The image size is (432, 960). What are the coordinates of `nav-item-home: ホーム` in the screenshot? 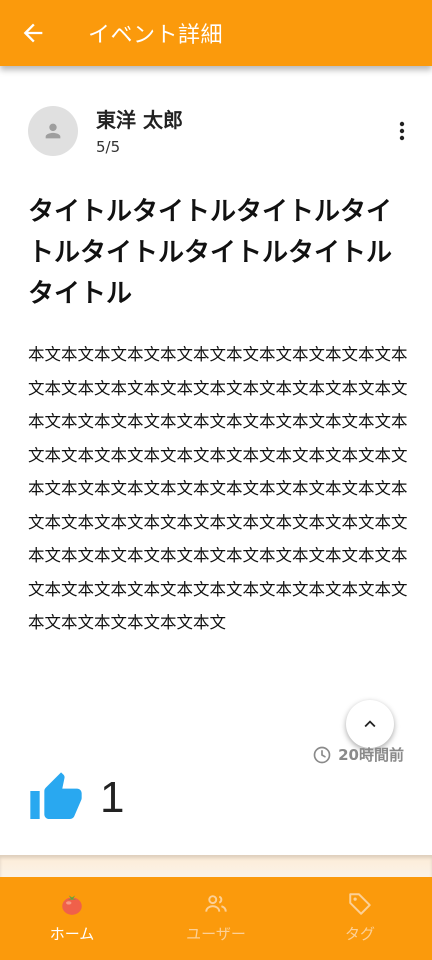 It's located at (72, 918).